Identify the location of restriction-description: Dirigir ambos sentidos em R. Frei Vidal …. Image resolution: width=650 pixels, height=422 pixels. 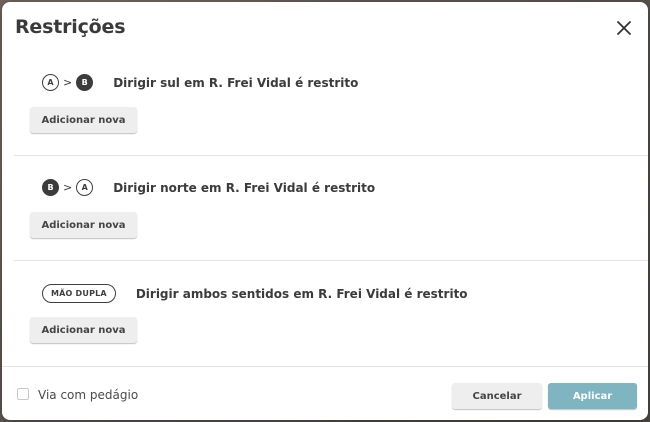
(301, 293).